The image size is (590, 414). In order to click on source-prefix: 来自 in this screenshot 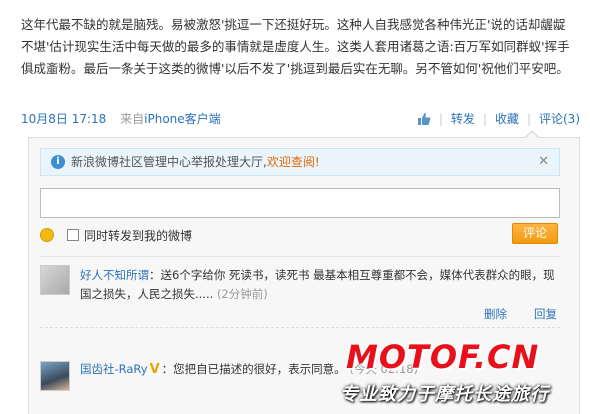, I will do `click(132, 119)`.